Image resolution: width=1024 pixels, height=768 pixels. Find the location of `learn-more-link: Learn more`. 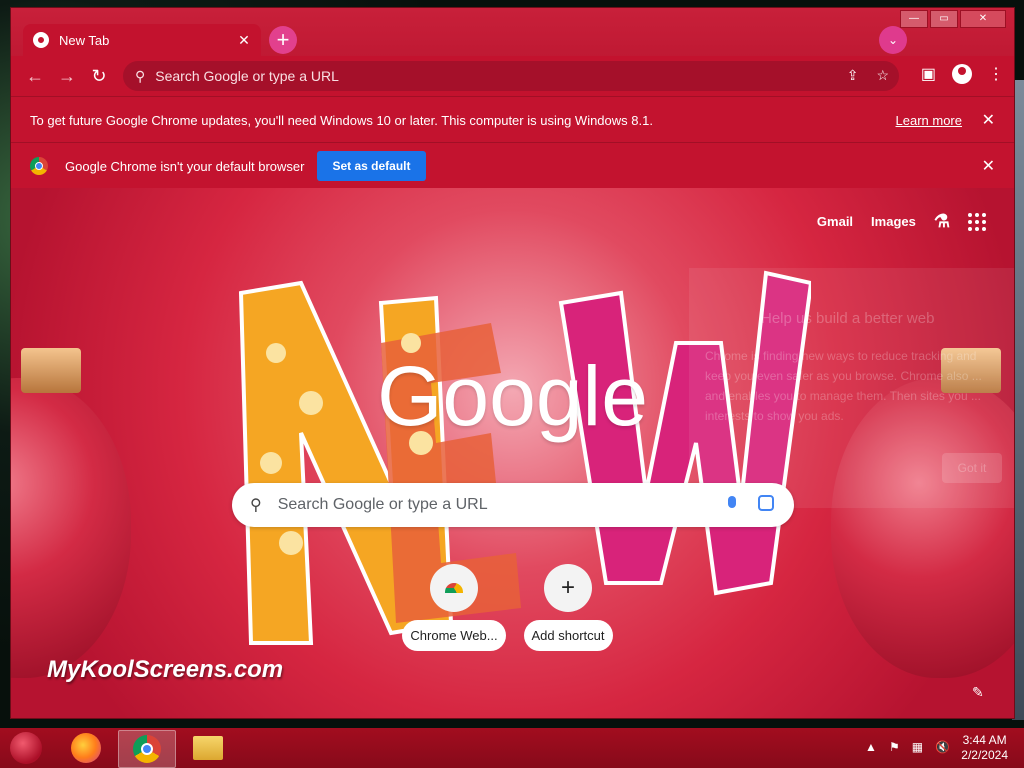

learn-more-link: Learn more is located at coordinates (929, 120).